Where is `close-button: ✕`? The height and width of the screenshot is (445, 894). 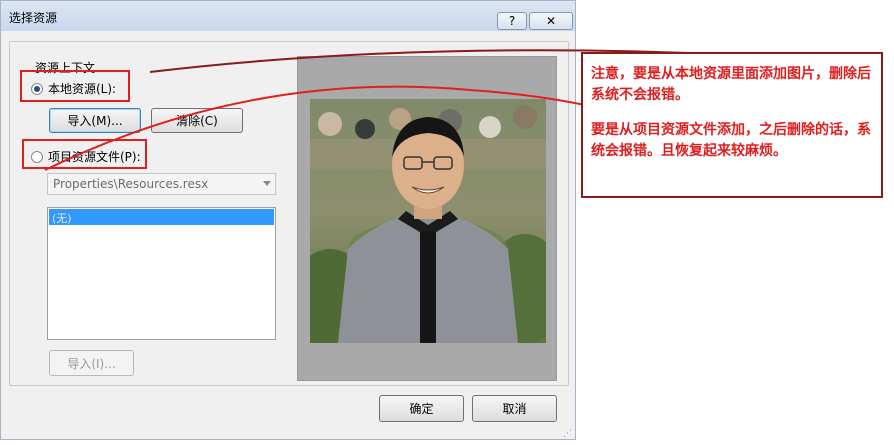 close-button: ✕ is located at coordinates (551, 21).